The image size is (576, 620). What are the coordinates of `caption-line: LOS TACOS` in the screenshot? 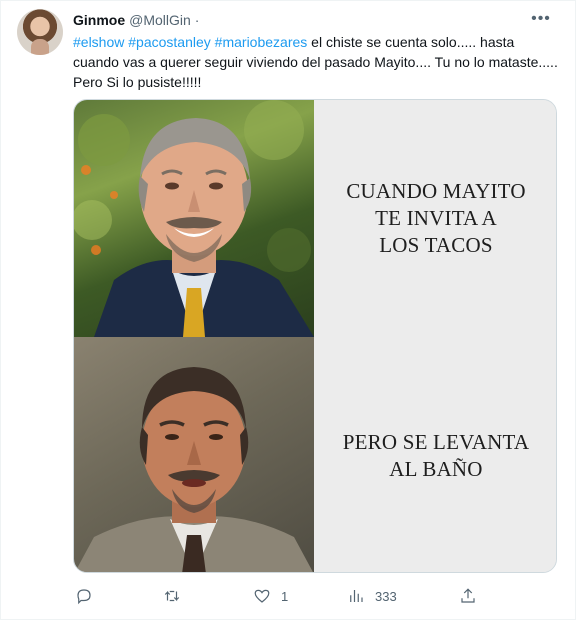 It's located at (436, 245).